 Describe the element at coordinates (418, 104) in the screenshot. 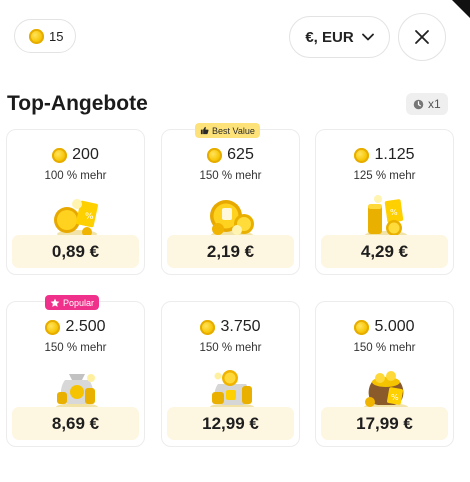

I see `clock-icon` at that location.